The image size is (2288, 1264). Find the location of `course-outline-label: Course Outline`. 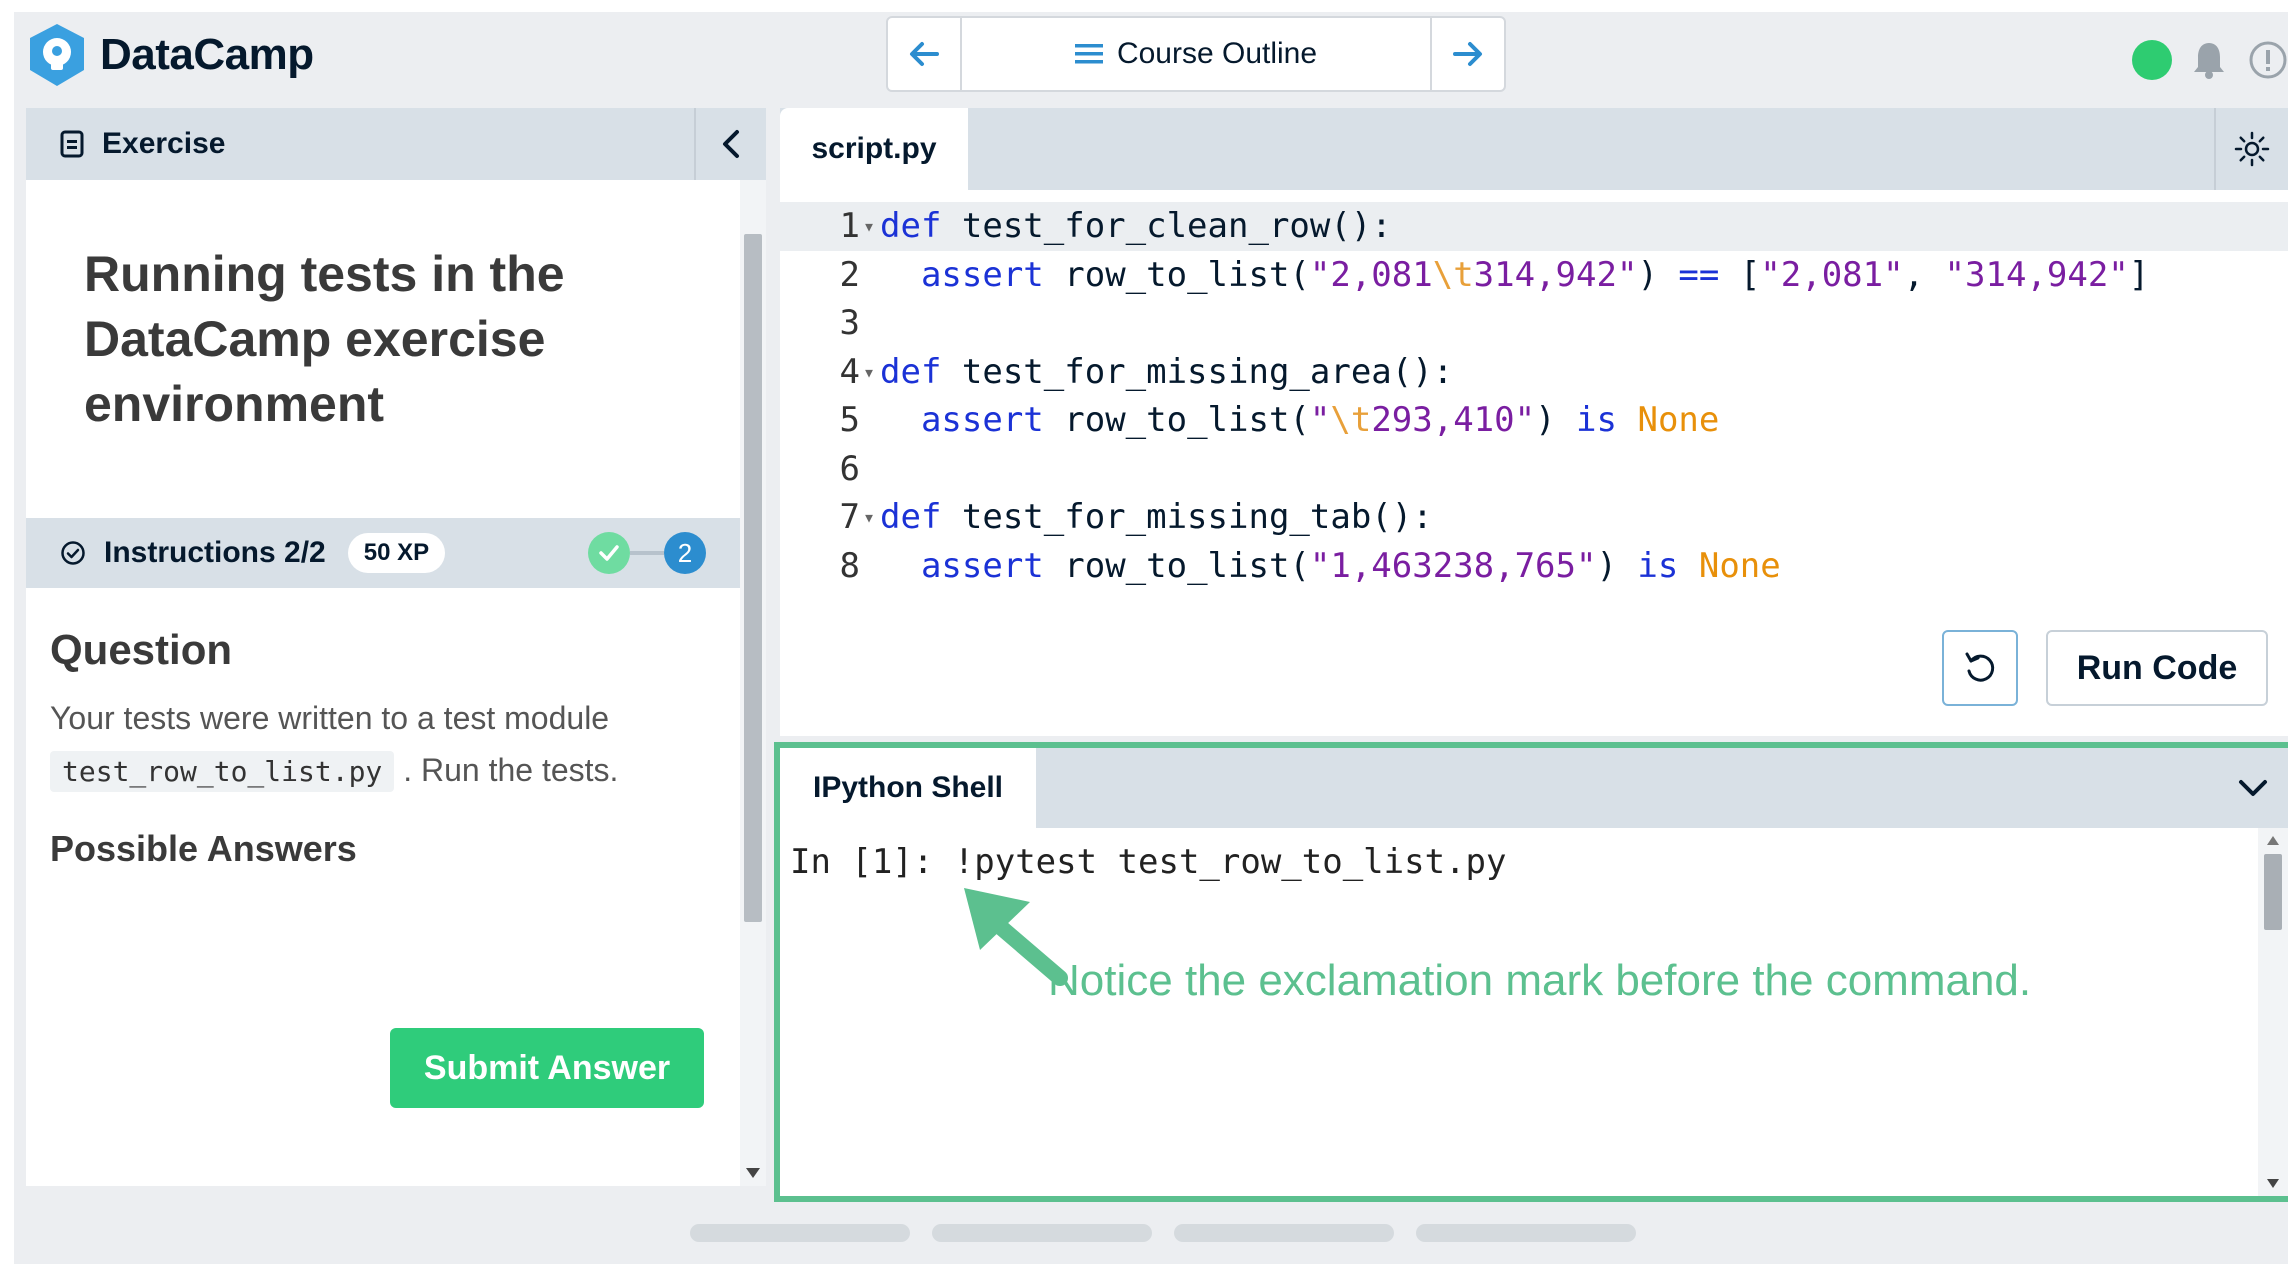

course-outline-label: Course Outline is located at coordinates (1217, 53).